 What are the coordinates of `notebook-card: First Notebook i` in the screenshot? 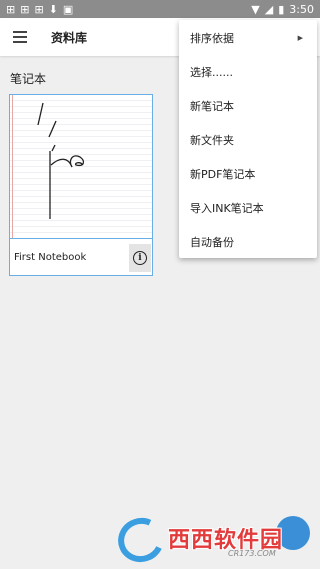 It's located at (81, 185).